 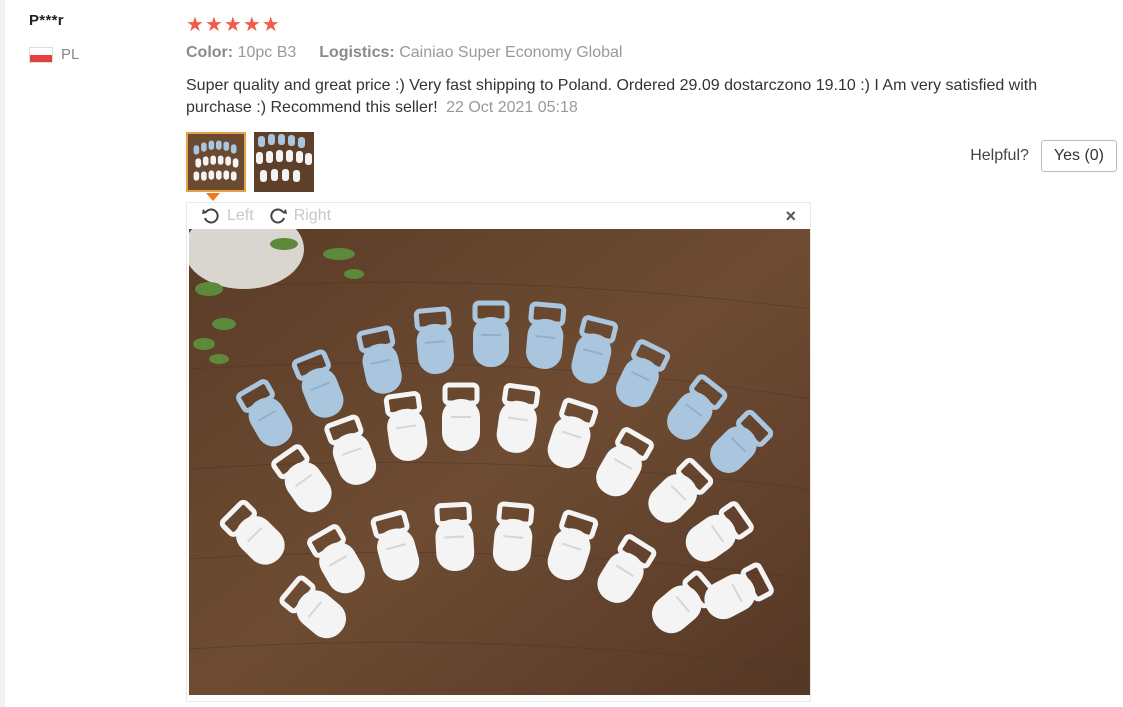 I want to click on logistics-value: Cainiao Super Economy Global, so click(x=511, y=52).